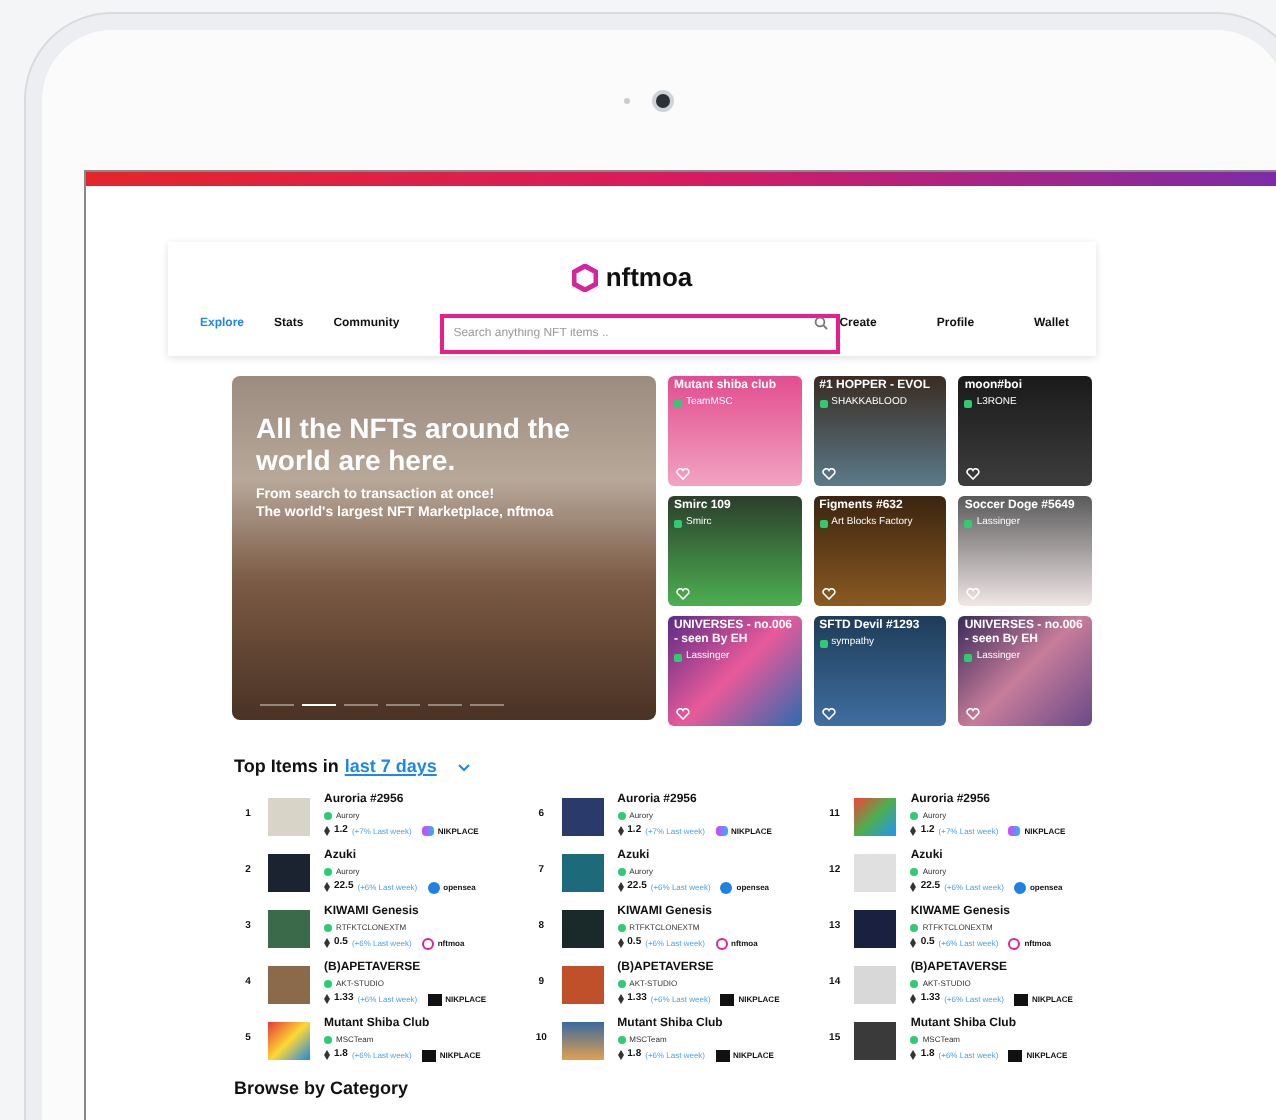 This screenshot has width=1276, height=1120. I want to click on slide-indicator, so click(319, 704).